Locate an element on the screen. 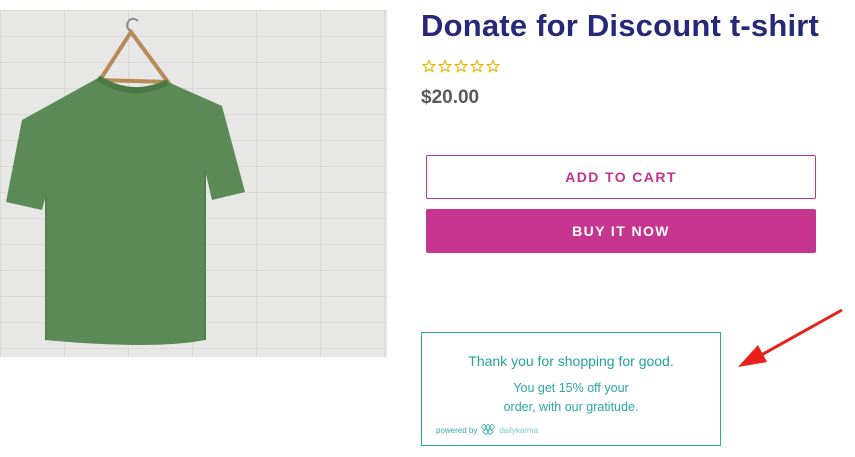 Image resolution: width=855 pixels, height=457 pixels. dailykarma-brand: dailykarma is located at coordinates (519, 430).